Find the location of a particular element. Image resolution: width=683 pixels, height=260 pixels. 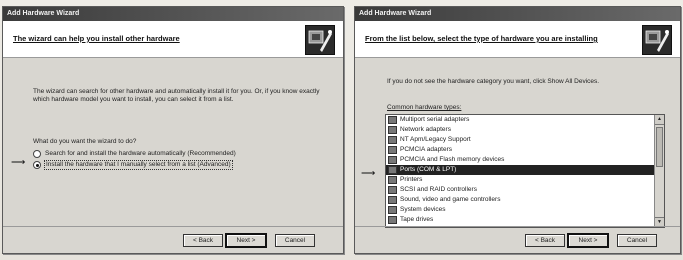

list-item: NT Apm/Legacy Support is located at coordinates (525, 140).